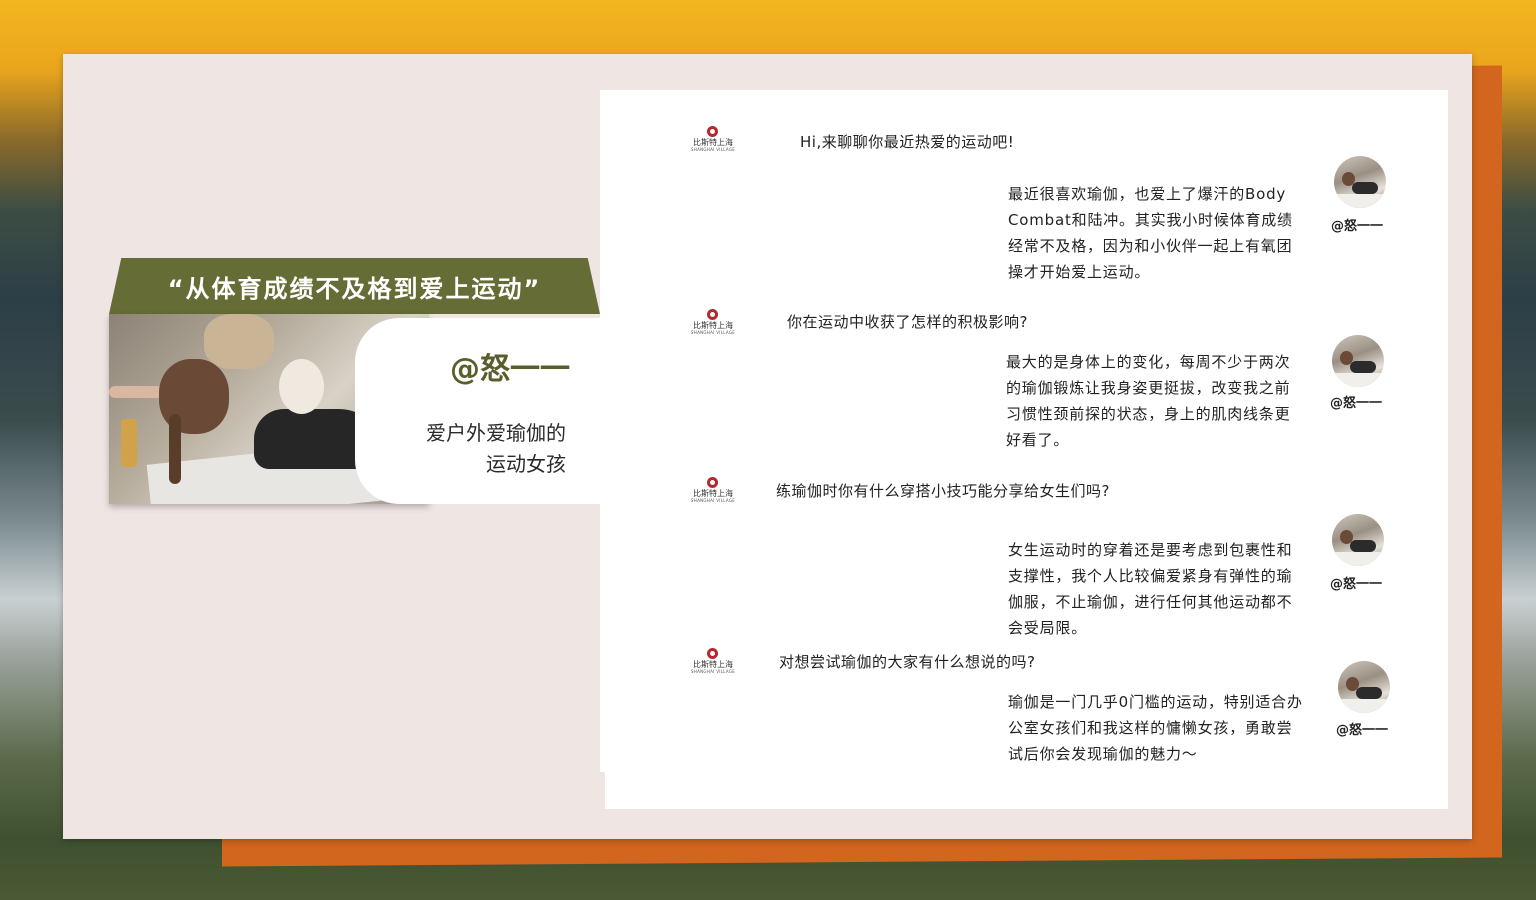 The width and height of the screenshot is (1536, 900). I want to click on profile-info-card: @怒一一 爱户外爱瑜伽的 运动女孩, so click(477, 411).